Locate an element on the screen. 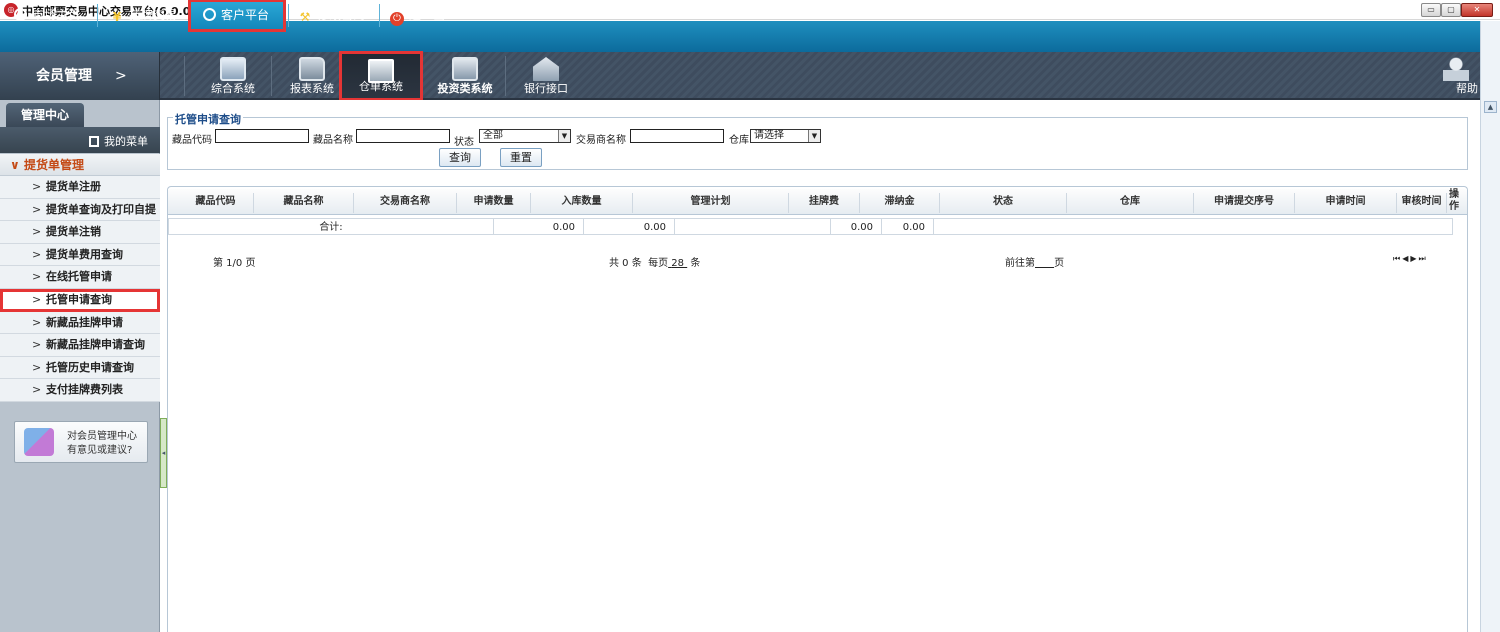  column-header-warehouse: 仓库 is located at coordinates (1130, 203).